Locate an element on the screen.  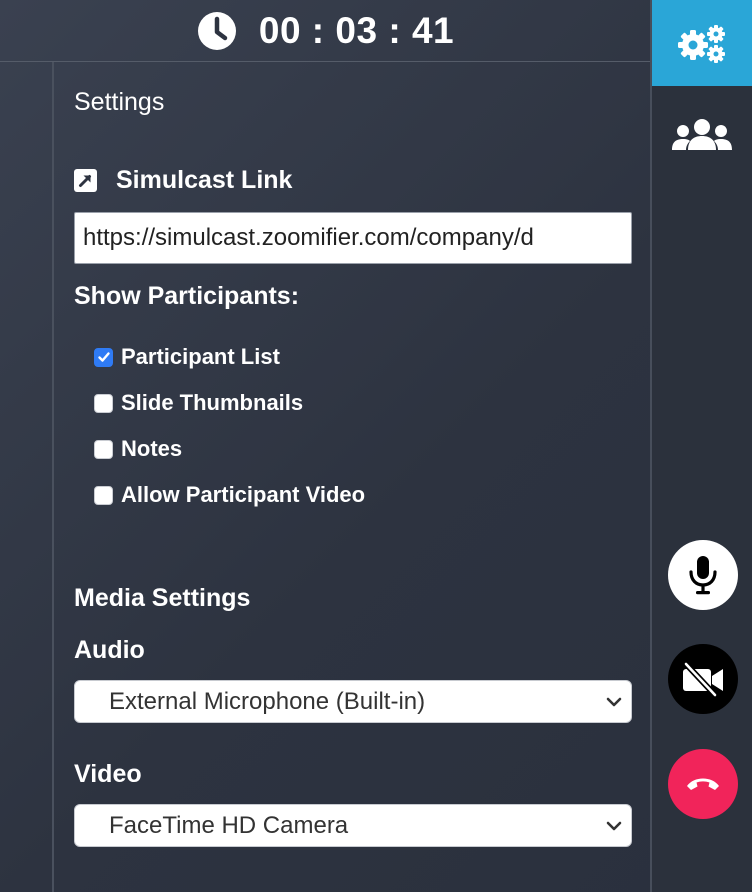
simulcast-header: Simulcast Link is located at coordinates (183, 180).